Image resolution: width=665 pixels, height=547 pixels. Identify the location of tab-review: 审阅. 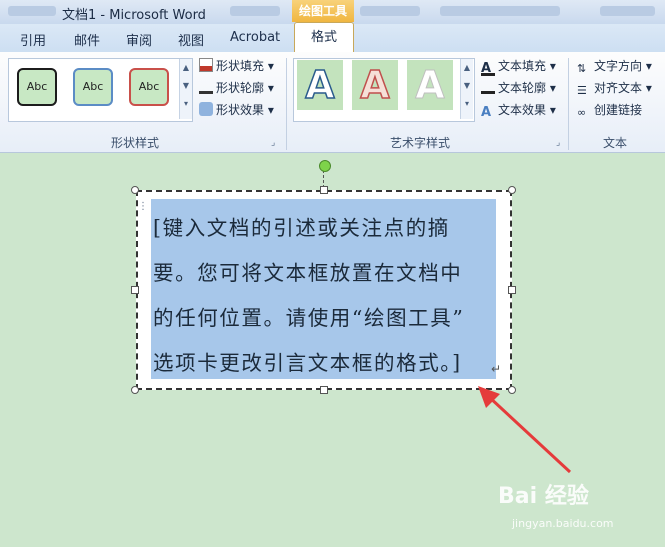
(139, 39).